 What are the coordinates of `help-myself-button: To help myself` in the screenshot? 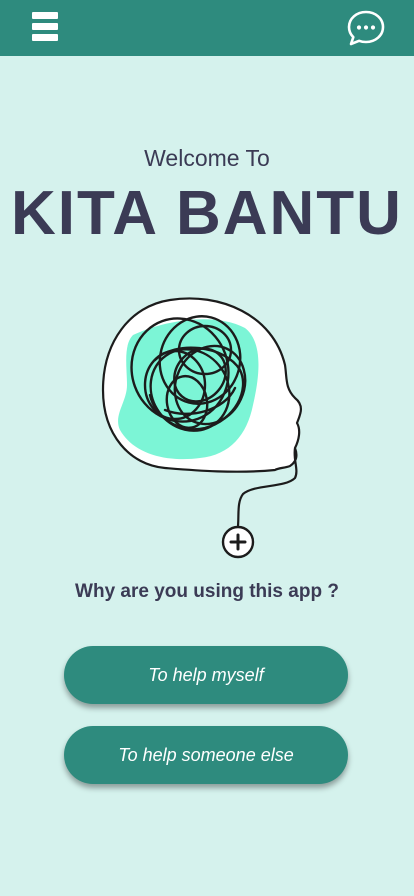 It's located at (206, 675).